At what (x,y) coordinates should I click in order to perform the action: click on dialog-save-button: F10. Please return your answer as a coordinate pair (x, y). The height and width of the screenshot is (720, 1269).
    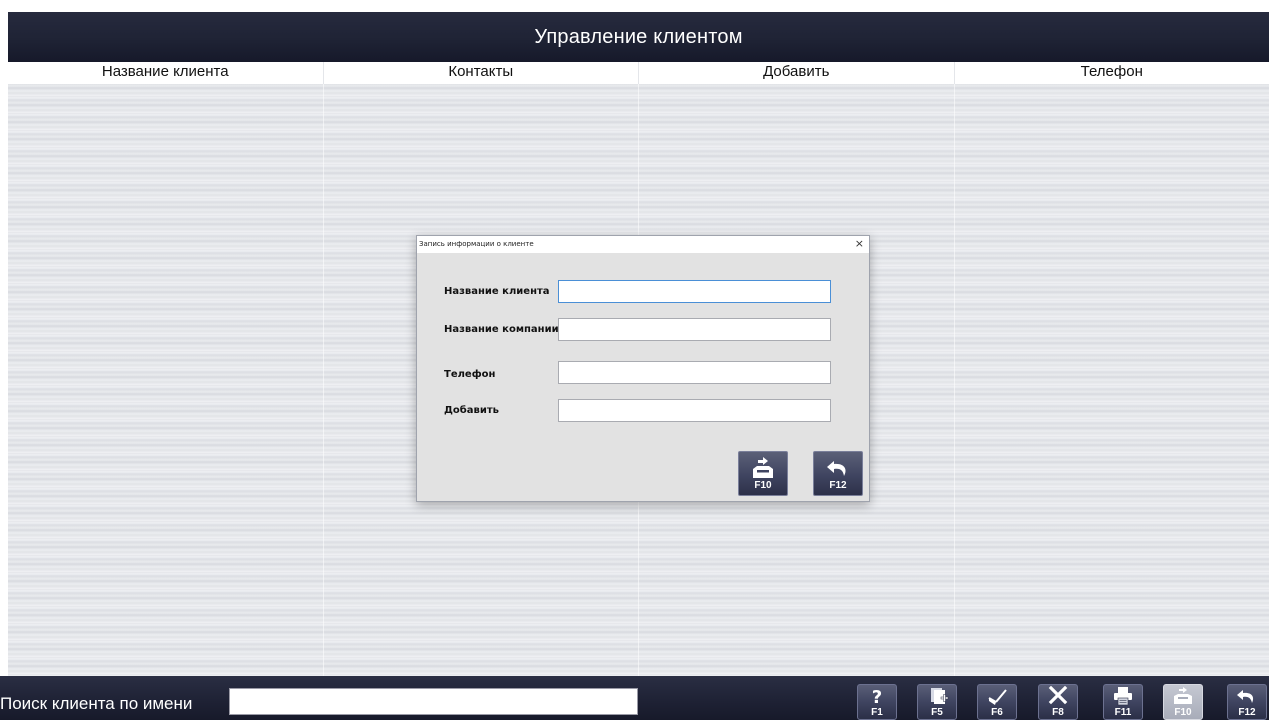
    Looking at the image, I should click on (763, 473).